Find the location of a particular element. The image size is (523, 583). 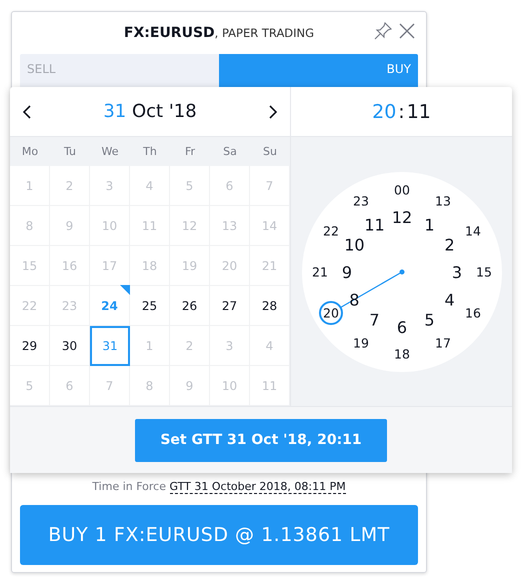

weekday-label: Th is located at coordinates (150, 151).